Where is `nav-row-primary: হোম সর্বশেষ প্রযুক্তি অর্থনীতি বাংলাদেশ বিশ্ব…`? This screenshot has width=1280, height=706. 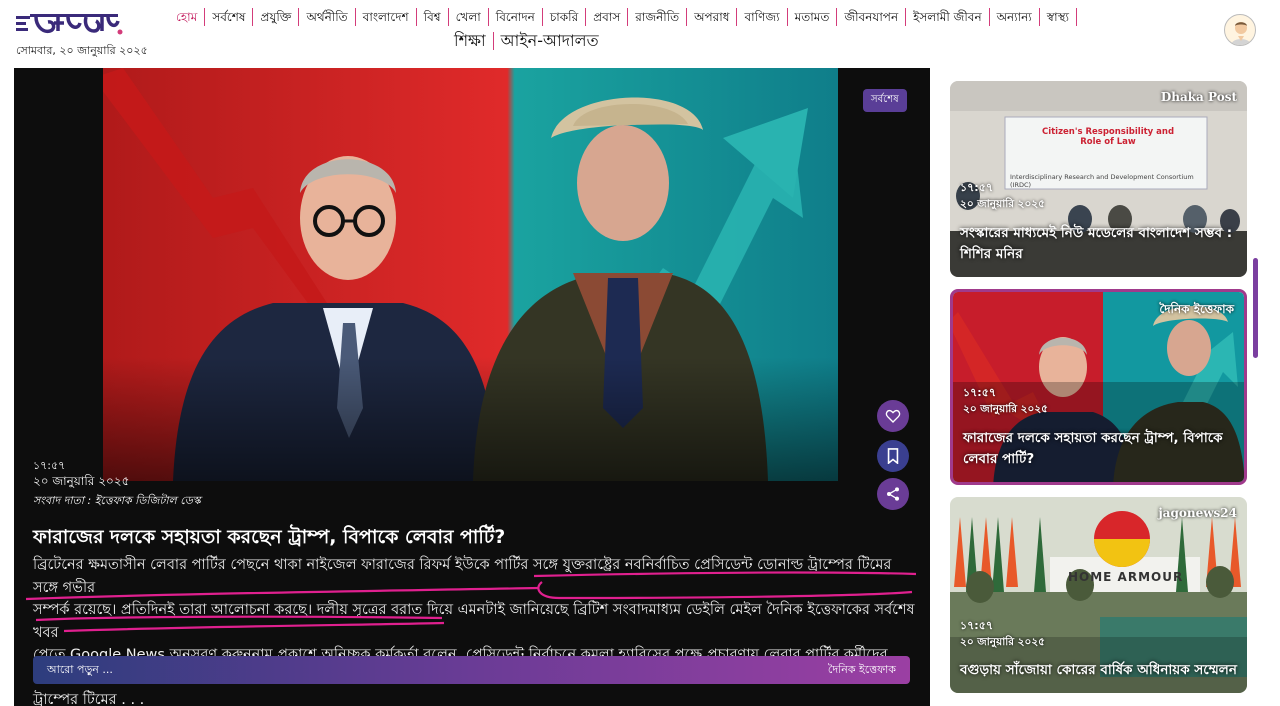 nav-row-primary: হোম সর্বশেষ প্রযুক্তি অর্থনীতি বাংলাদেশ বিশ্ব… is located at coordinates (688, 17).